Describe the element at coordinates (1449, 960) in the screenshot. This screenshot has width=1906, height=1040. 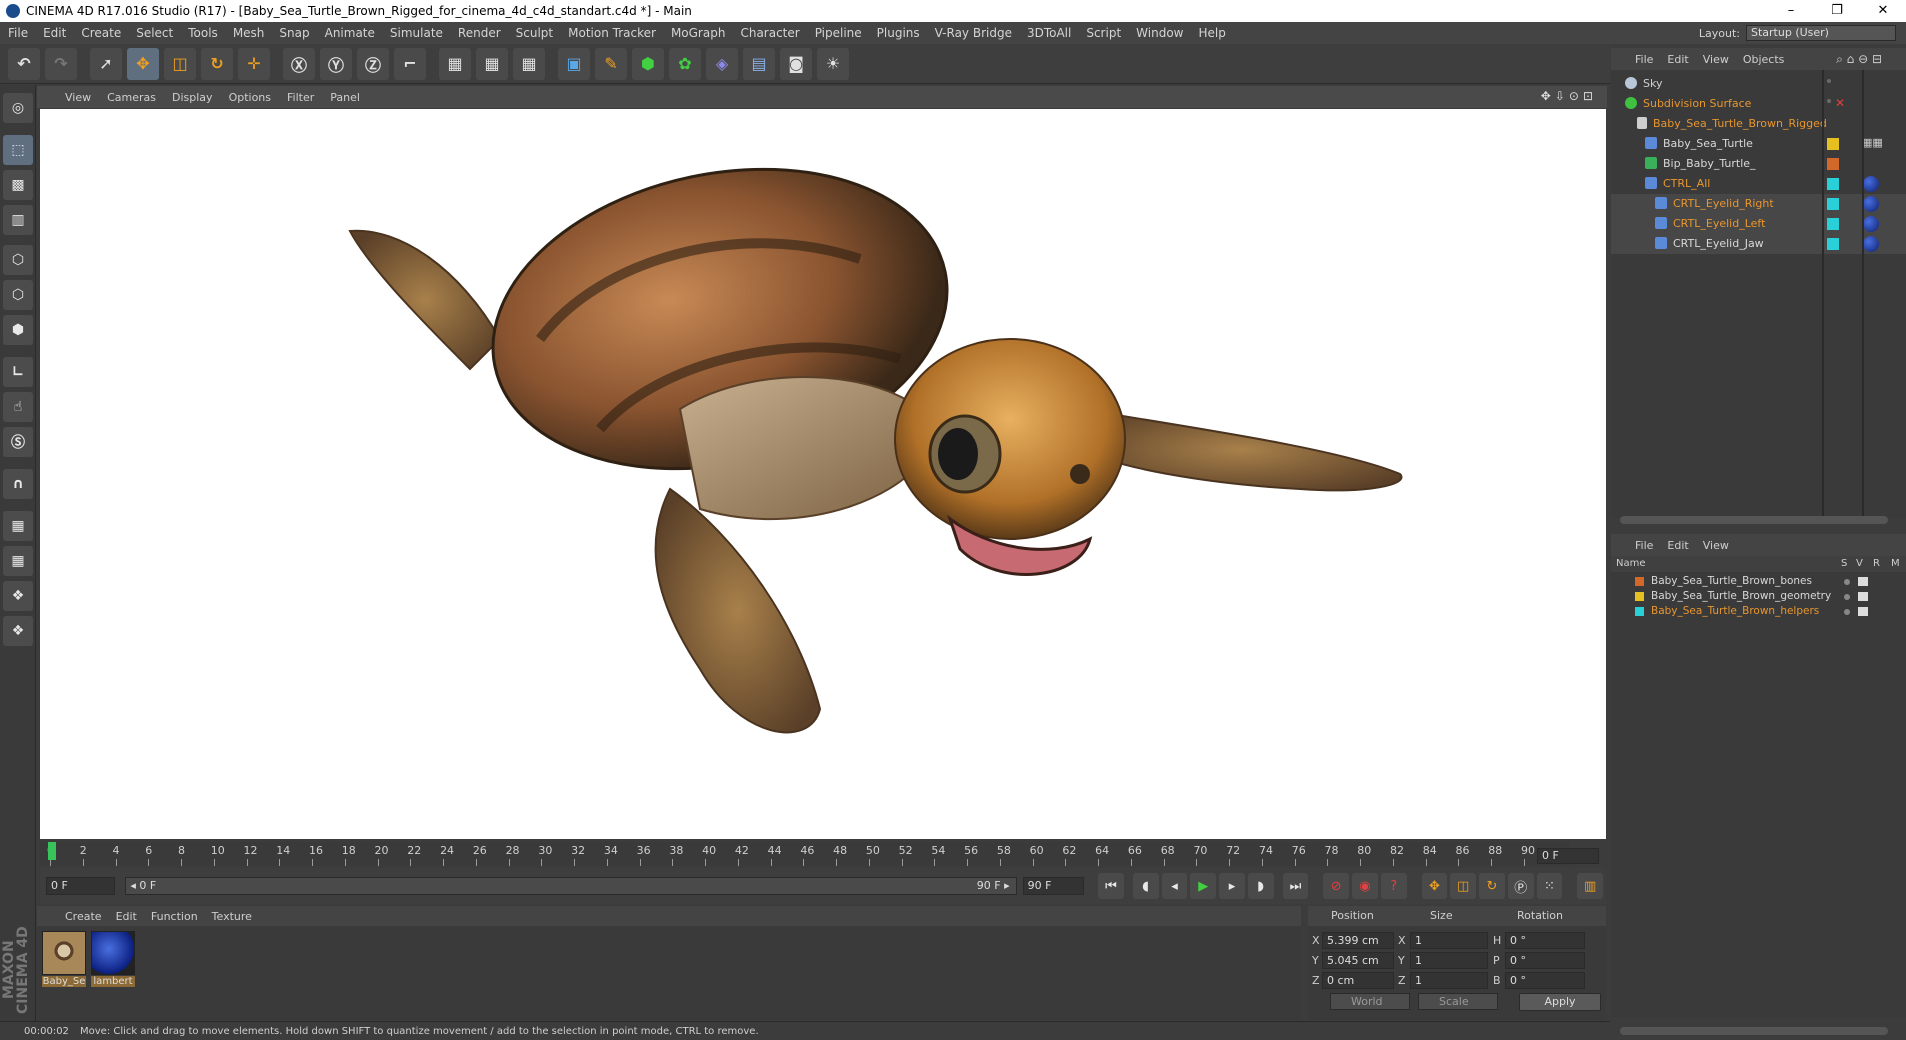
I see `size-y-field: 1` at that location.